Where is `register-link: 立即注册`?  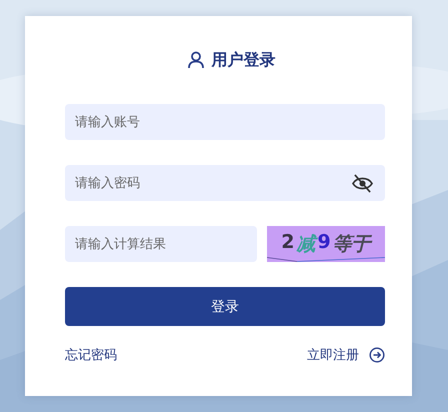
register-link: 立即注册 is located at coordinates (346, 355).